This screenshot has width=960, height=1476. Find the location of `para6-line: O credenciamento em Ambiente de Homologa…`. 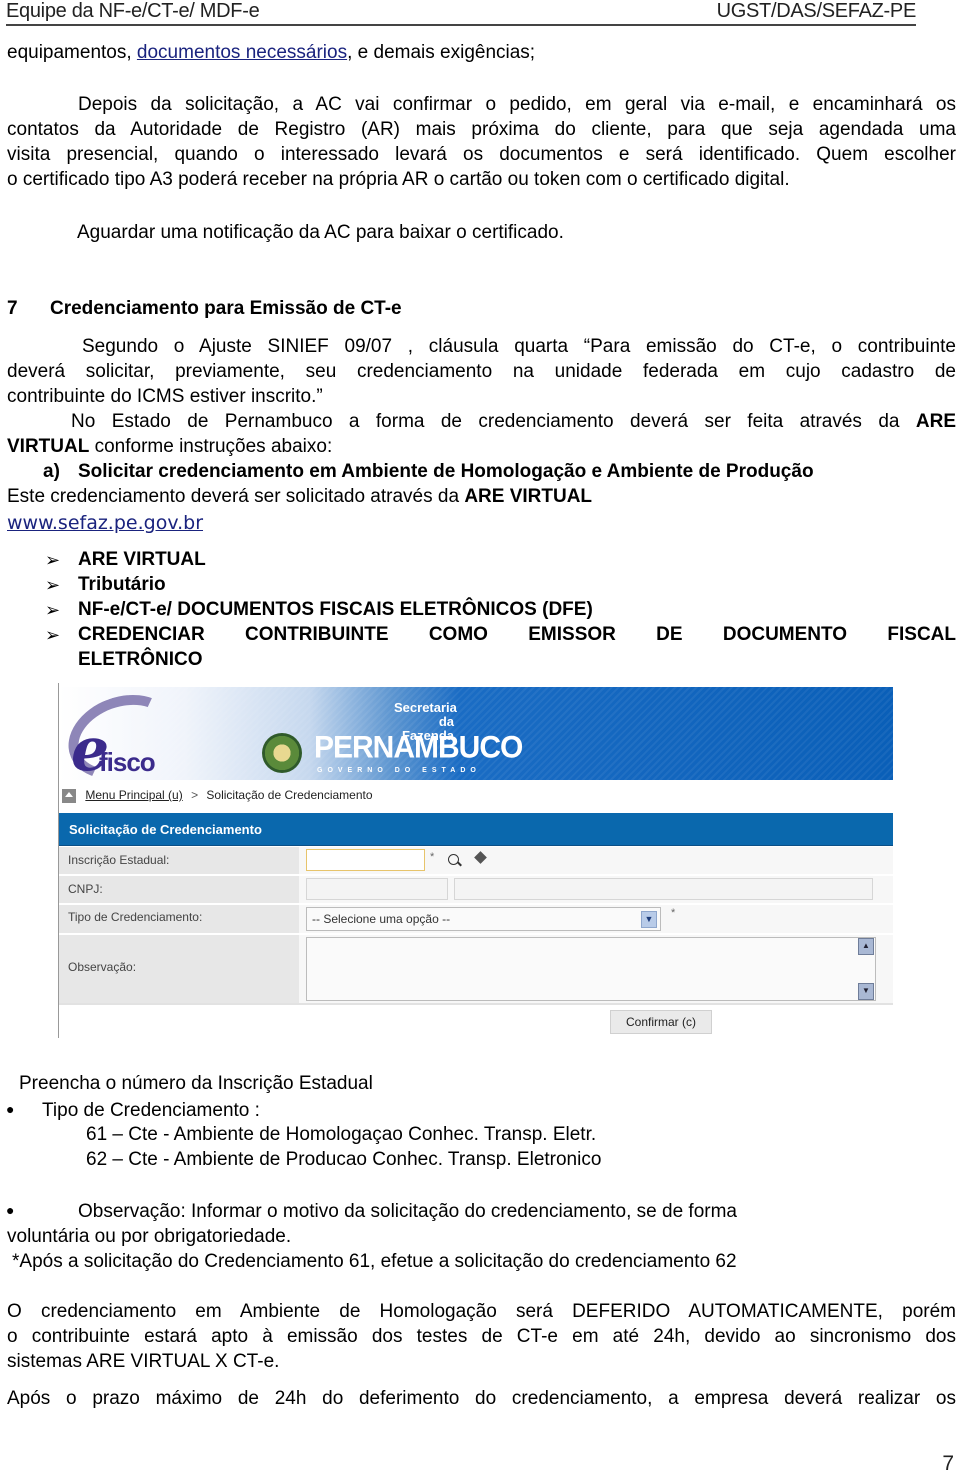

para6-line: O credenciamento em Ambiente de Homologa… is located at coordinates (481, 1311).